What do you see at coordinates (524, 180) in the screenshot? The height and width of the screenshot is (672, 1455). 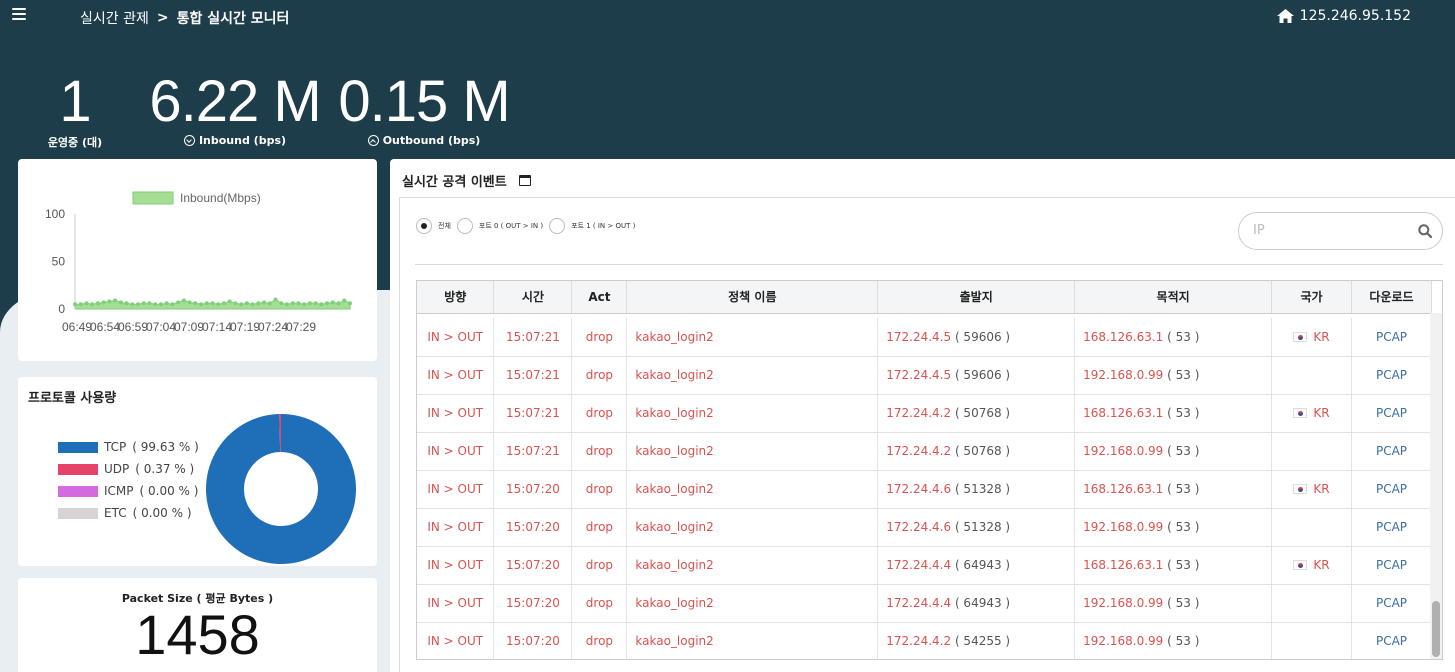 I see `window-icon` at bounding box center [524, 180].